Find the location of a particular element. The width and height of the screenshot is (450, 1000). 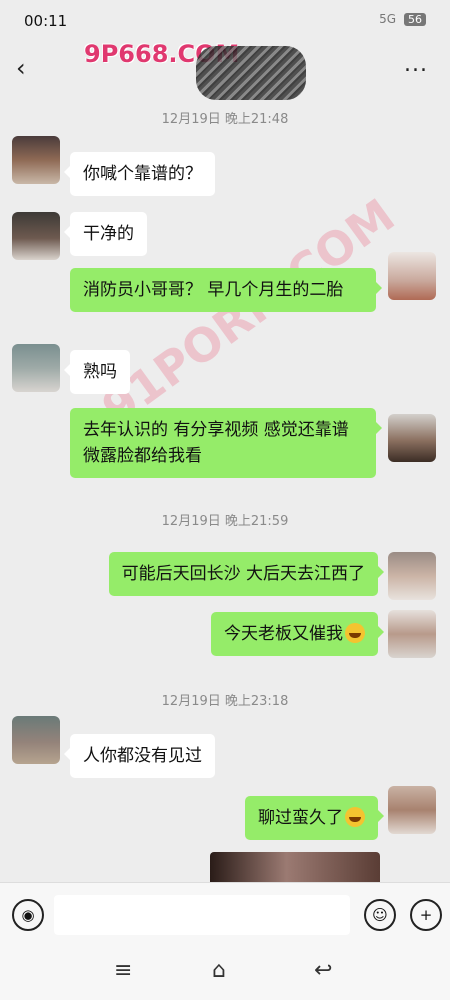

message-text: 今天老板又催我 is located at coordinates (283, 634).